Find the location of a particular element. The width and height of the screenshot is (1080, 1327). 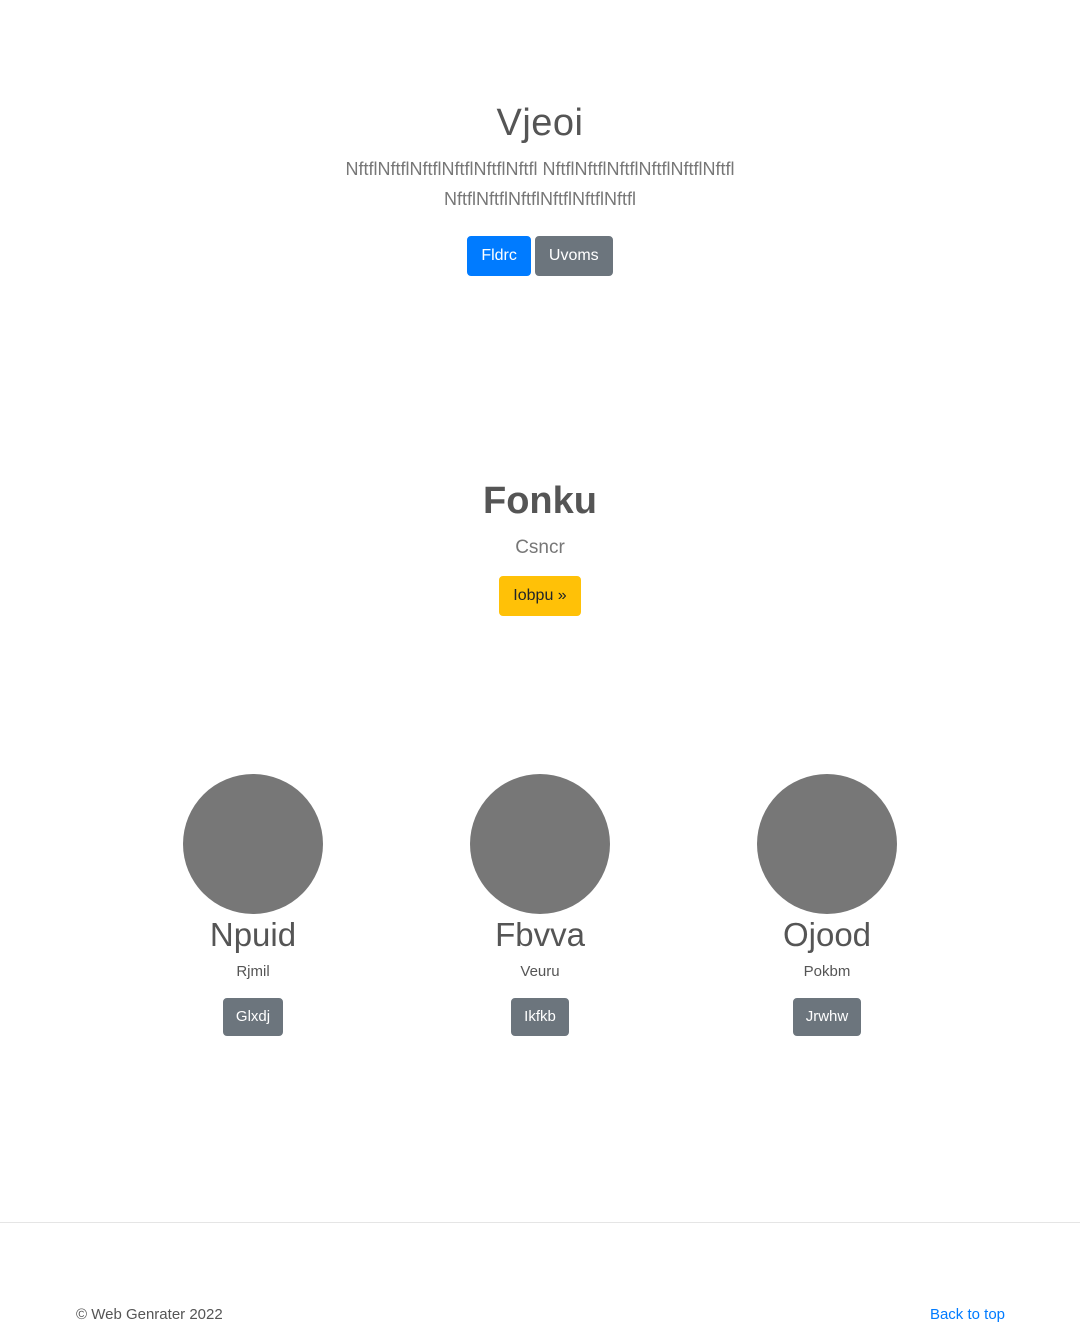

profile-role: Pokbm is located at coordinates (827, 971).